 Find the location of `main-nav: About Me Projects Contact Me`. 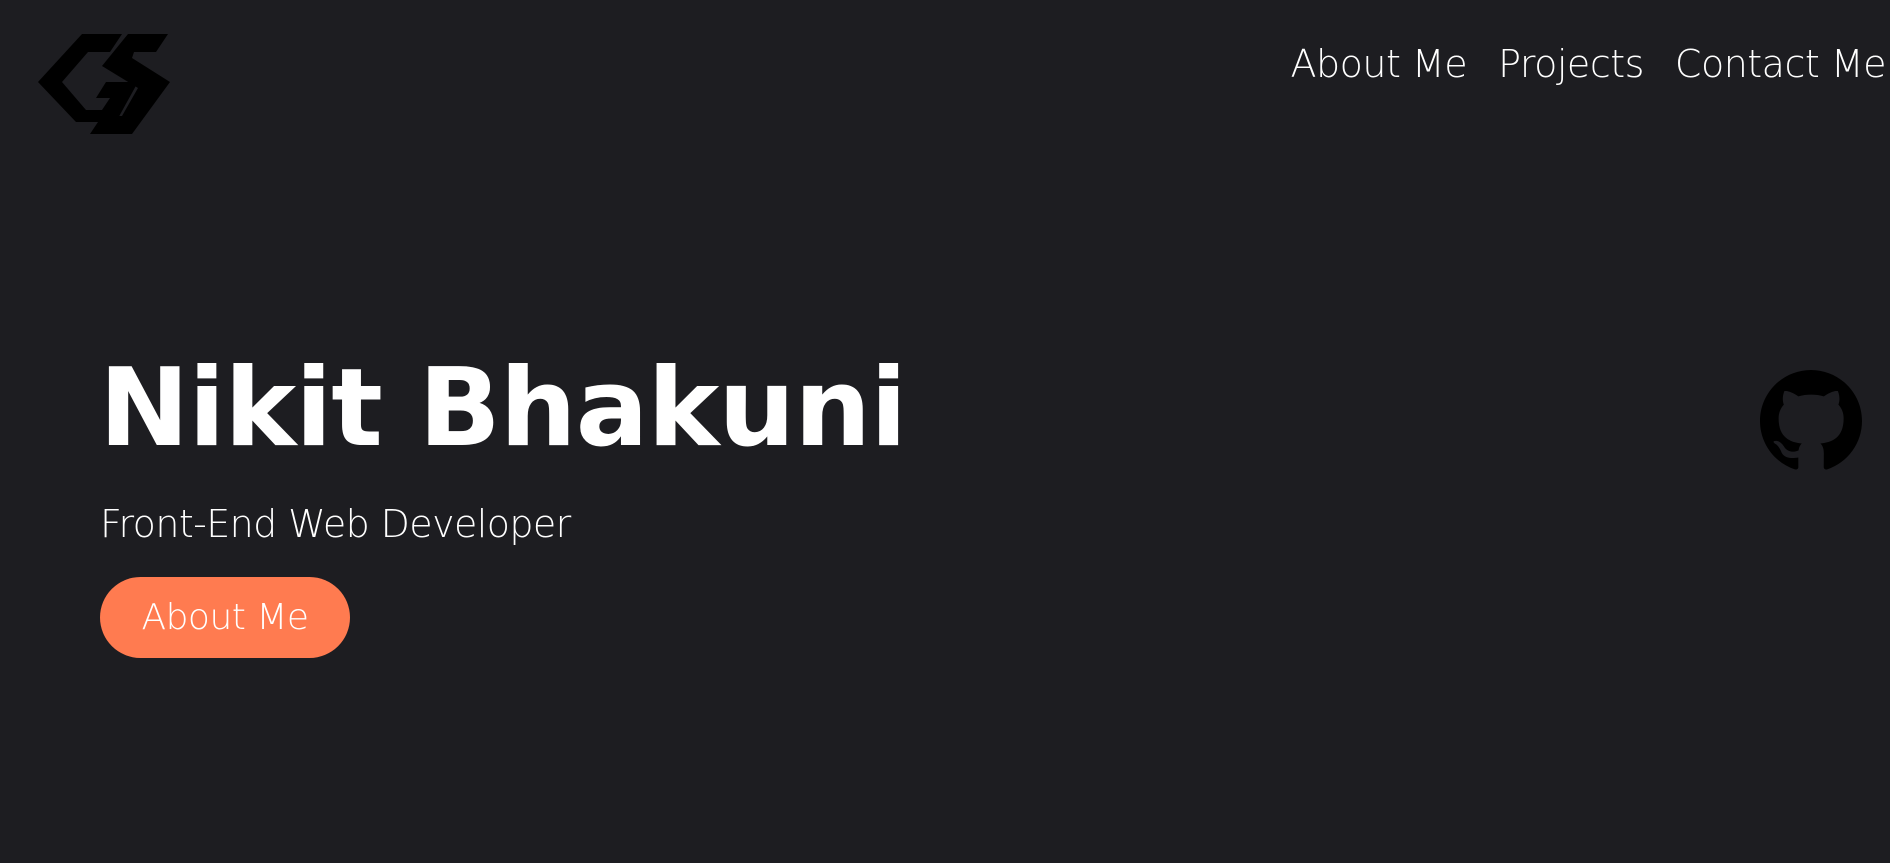

main-nav: About Me Projects Contact Me is located at coordinates (1589, 64).